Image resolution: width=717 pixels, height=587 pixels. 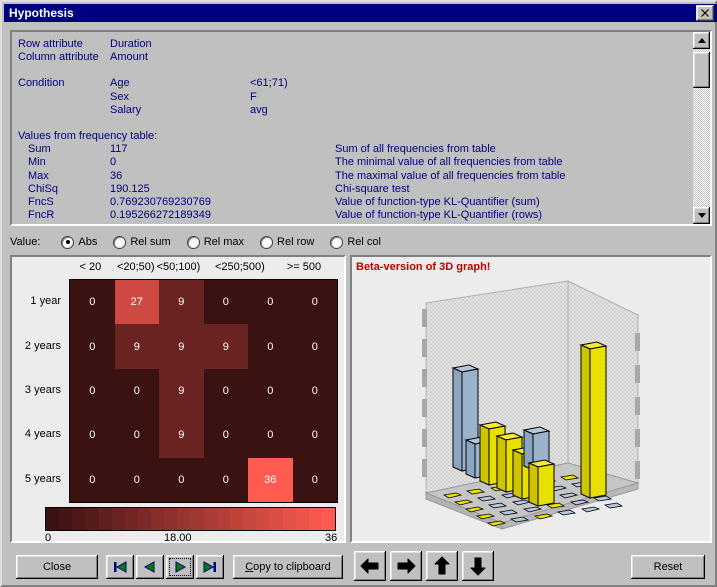 What do you see at coordinates (136, 302) in the screenshot?
I see `heatmap-cell: 27` at bounding box center [136, 302].